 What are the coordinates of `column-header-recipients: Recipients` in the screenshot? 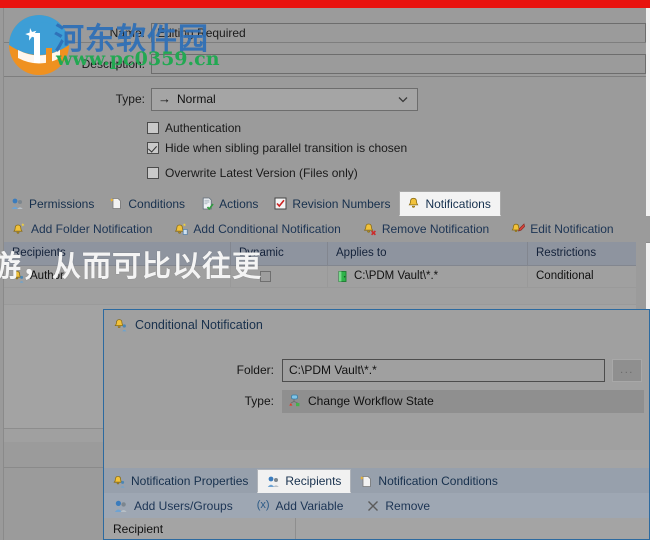 It's located at (117, 253).